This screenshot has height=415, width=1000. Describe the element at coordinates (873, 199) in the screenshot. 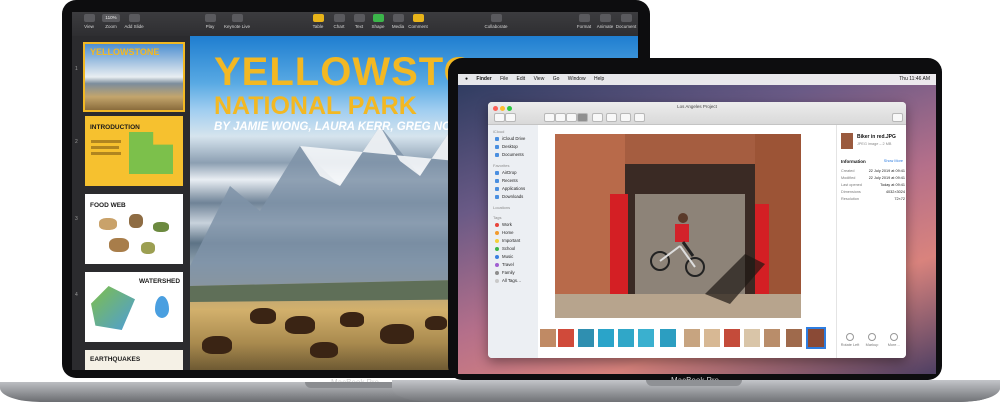

I see `info-row-resolution: Resolution 72×72` at that location.